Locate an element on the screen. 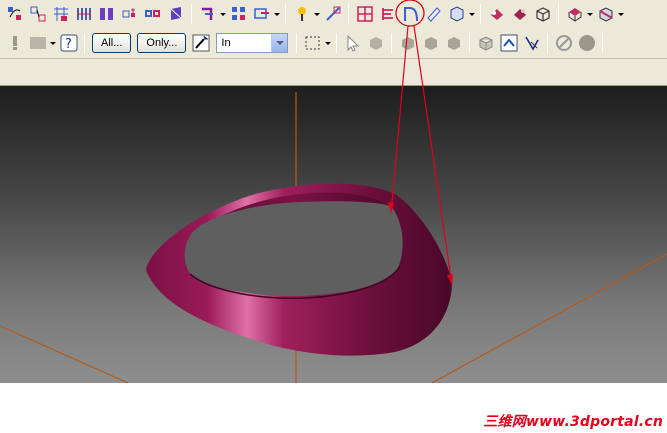  view-orient-icon is located at coordinates (333, 14).